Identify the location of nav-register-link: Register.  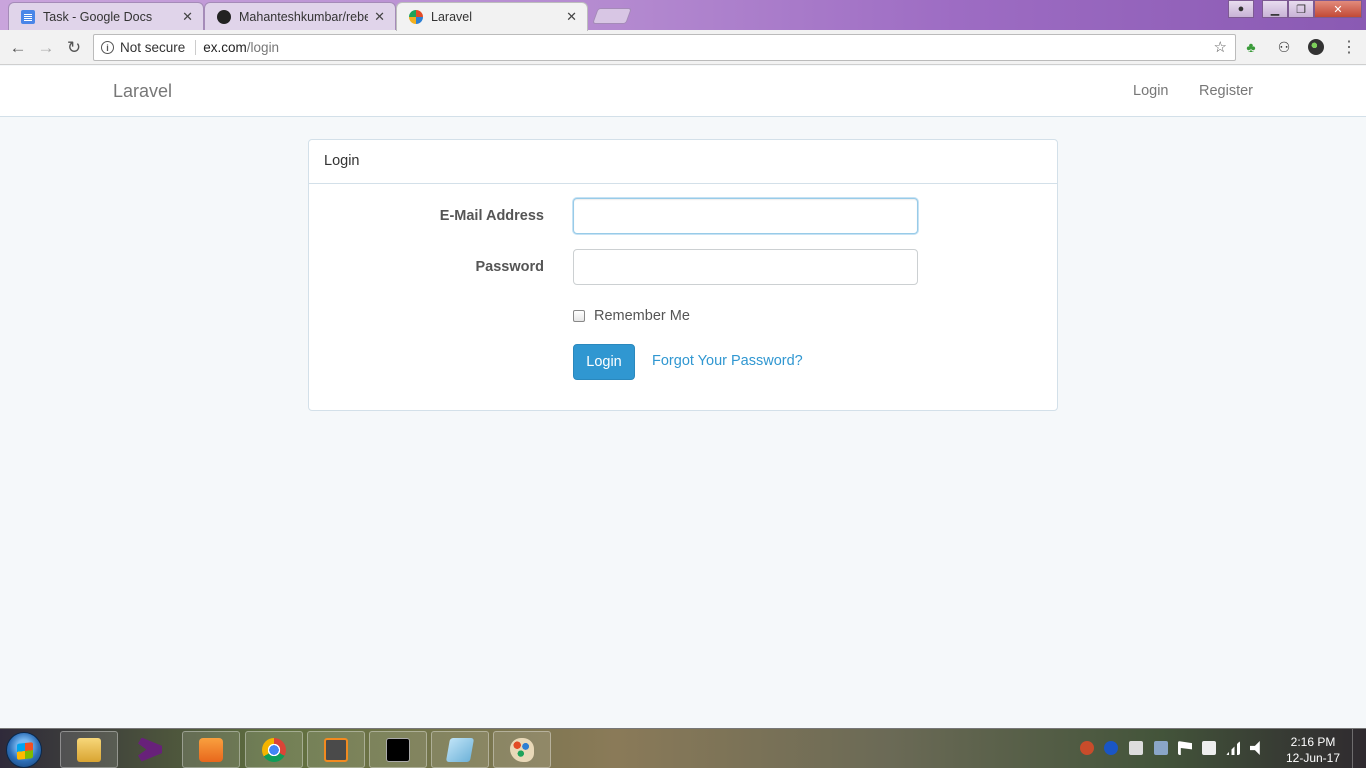
(1226, 91).